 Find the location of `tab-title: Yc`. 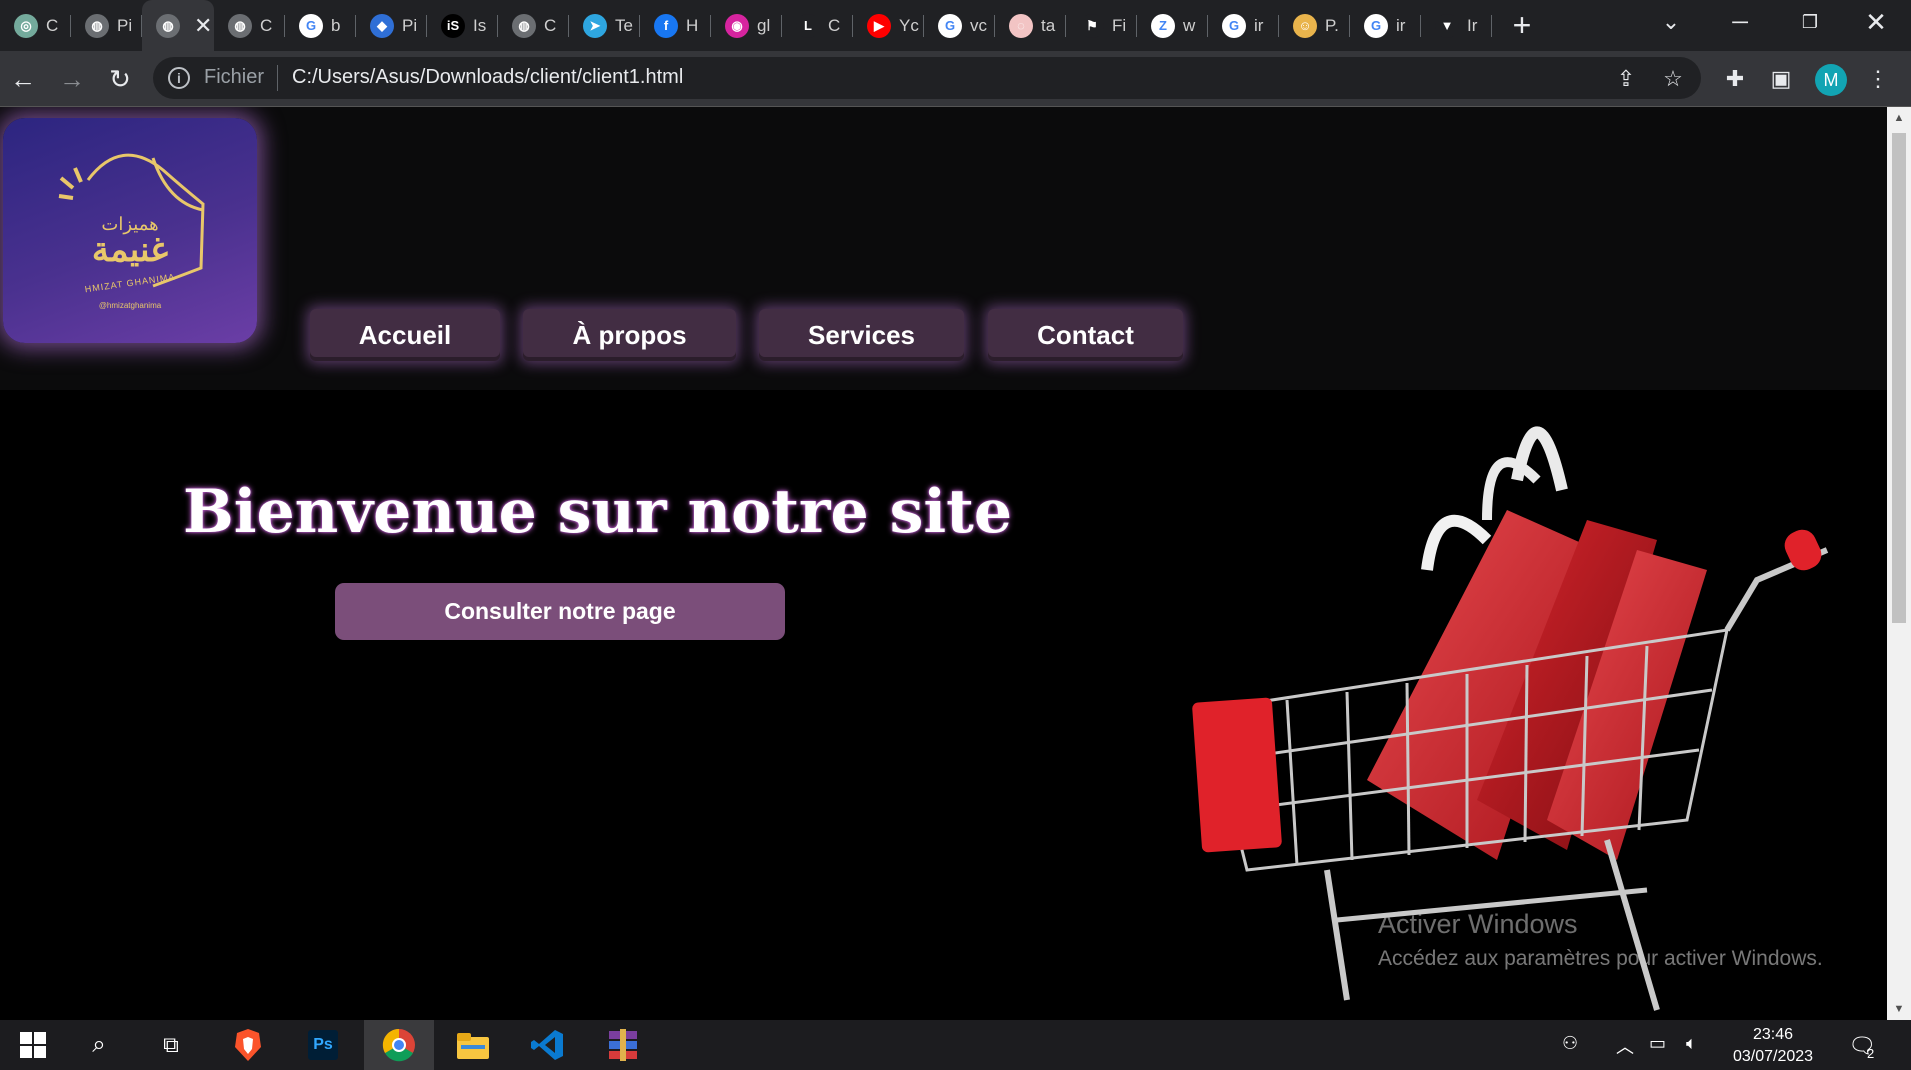

tab-title: Yc is located at coordinates (909, 25).